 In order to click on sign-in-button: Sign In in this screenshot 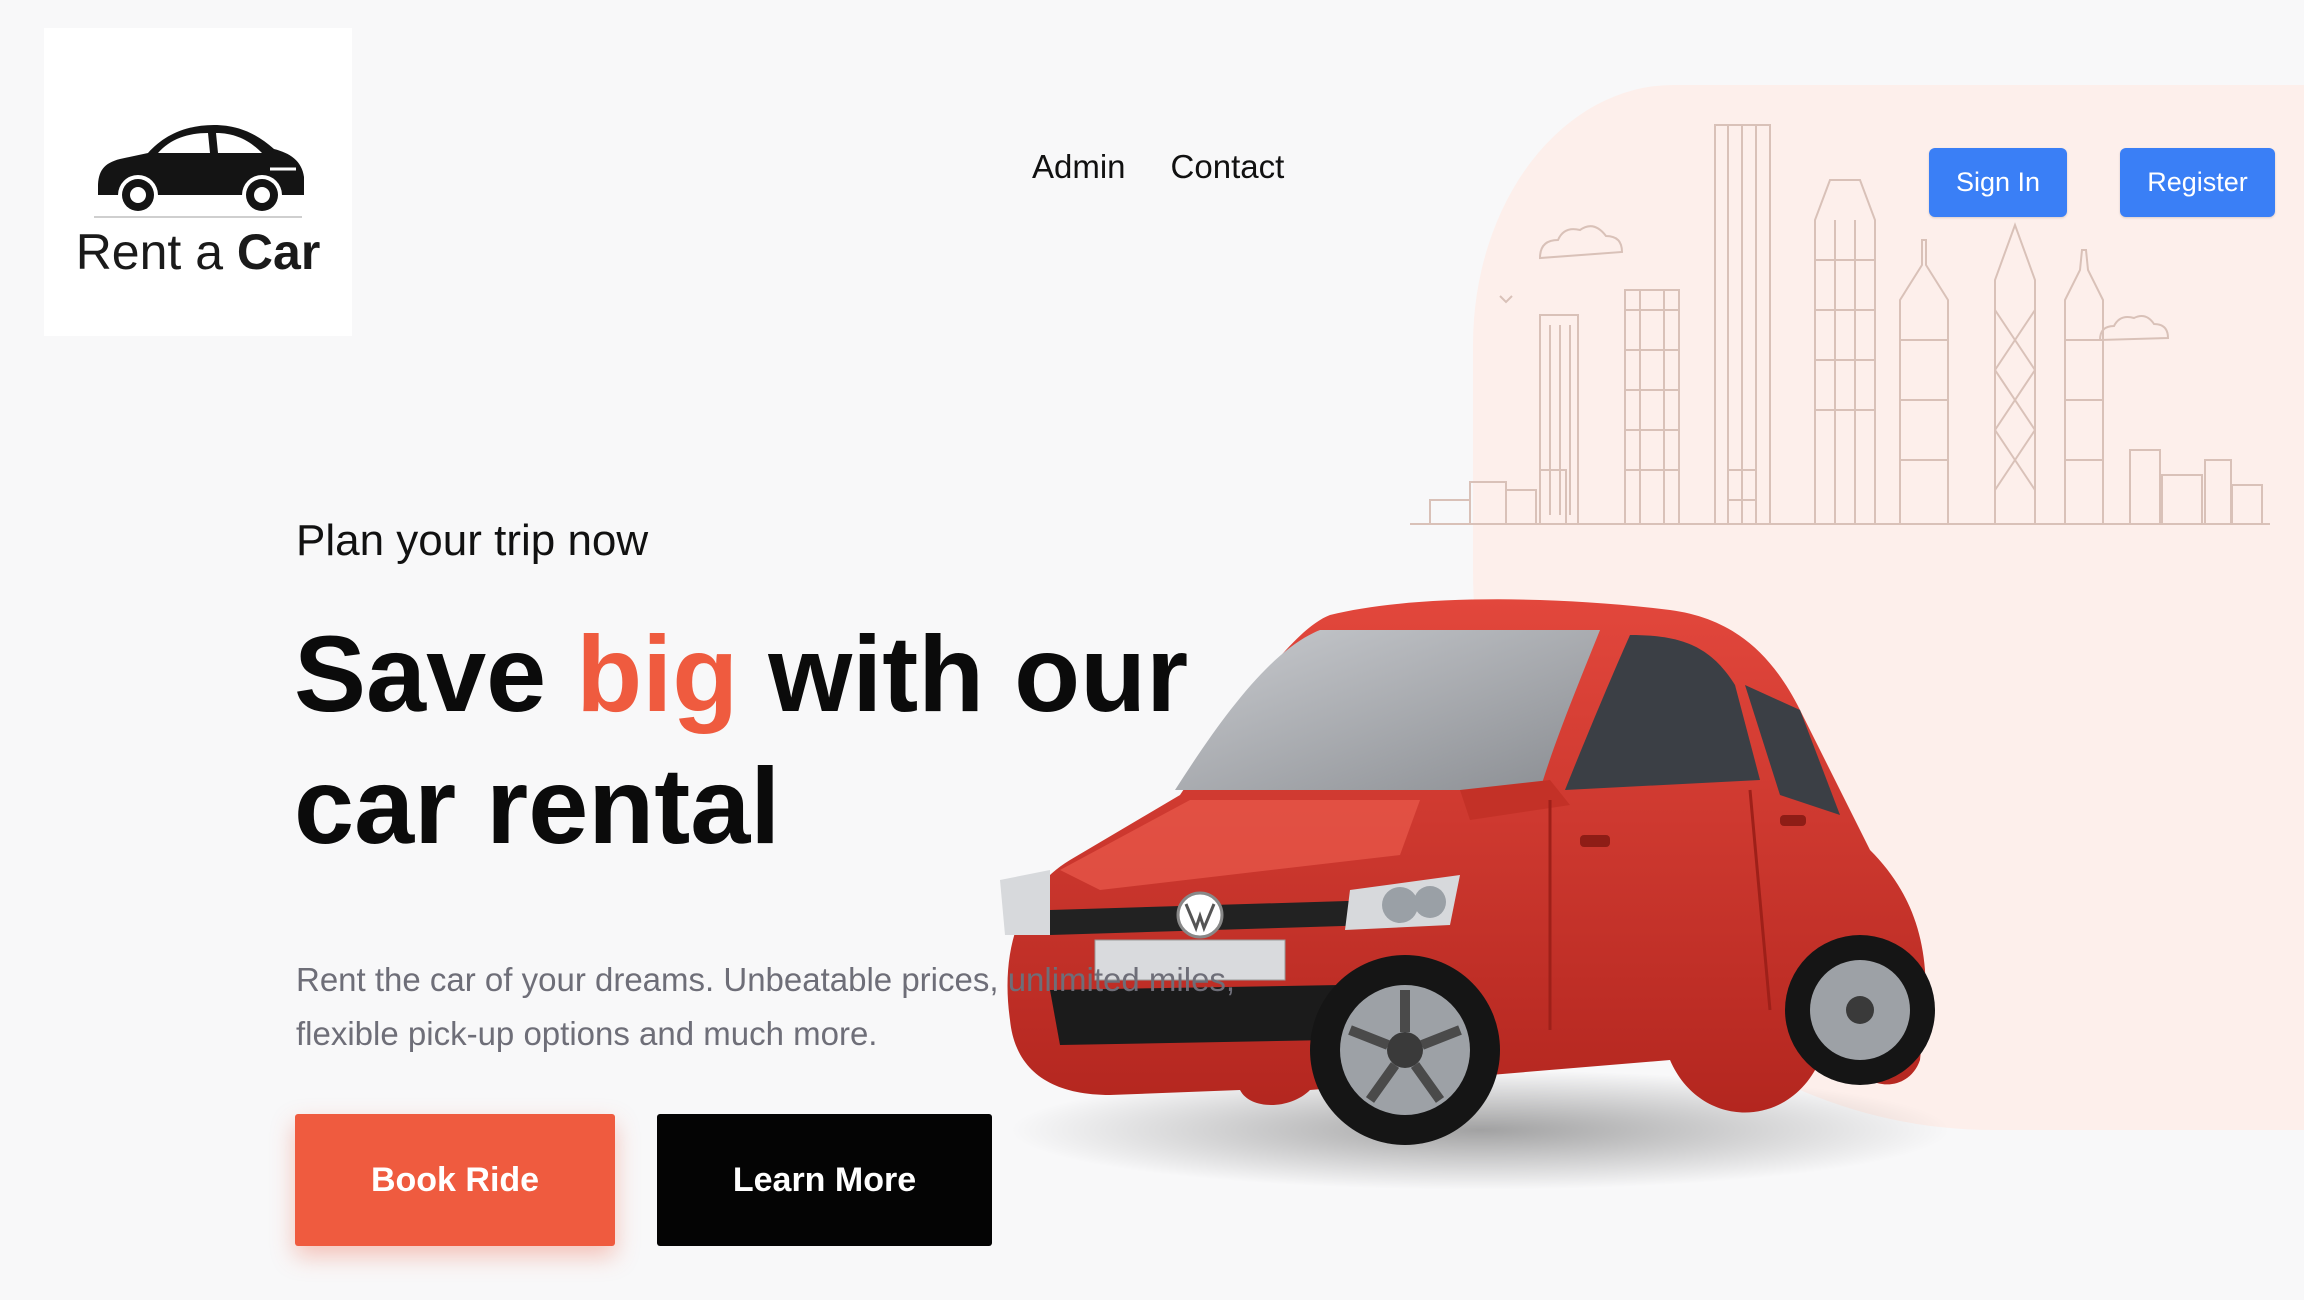, I will do `click(1998, 182)`.